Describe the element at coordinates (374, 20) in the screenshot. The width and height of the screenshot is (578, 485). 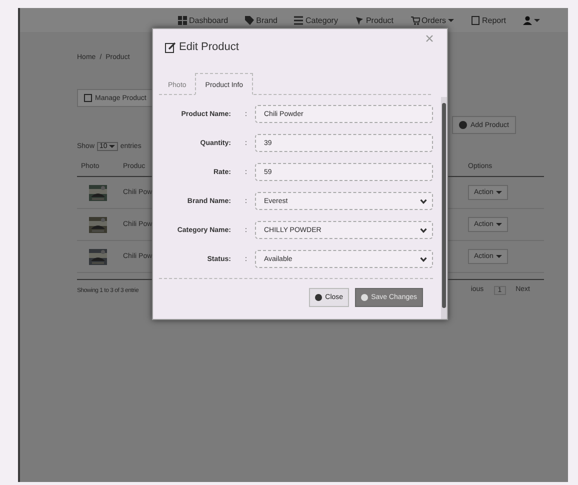
I see `nav-link: Product` at that location.